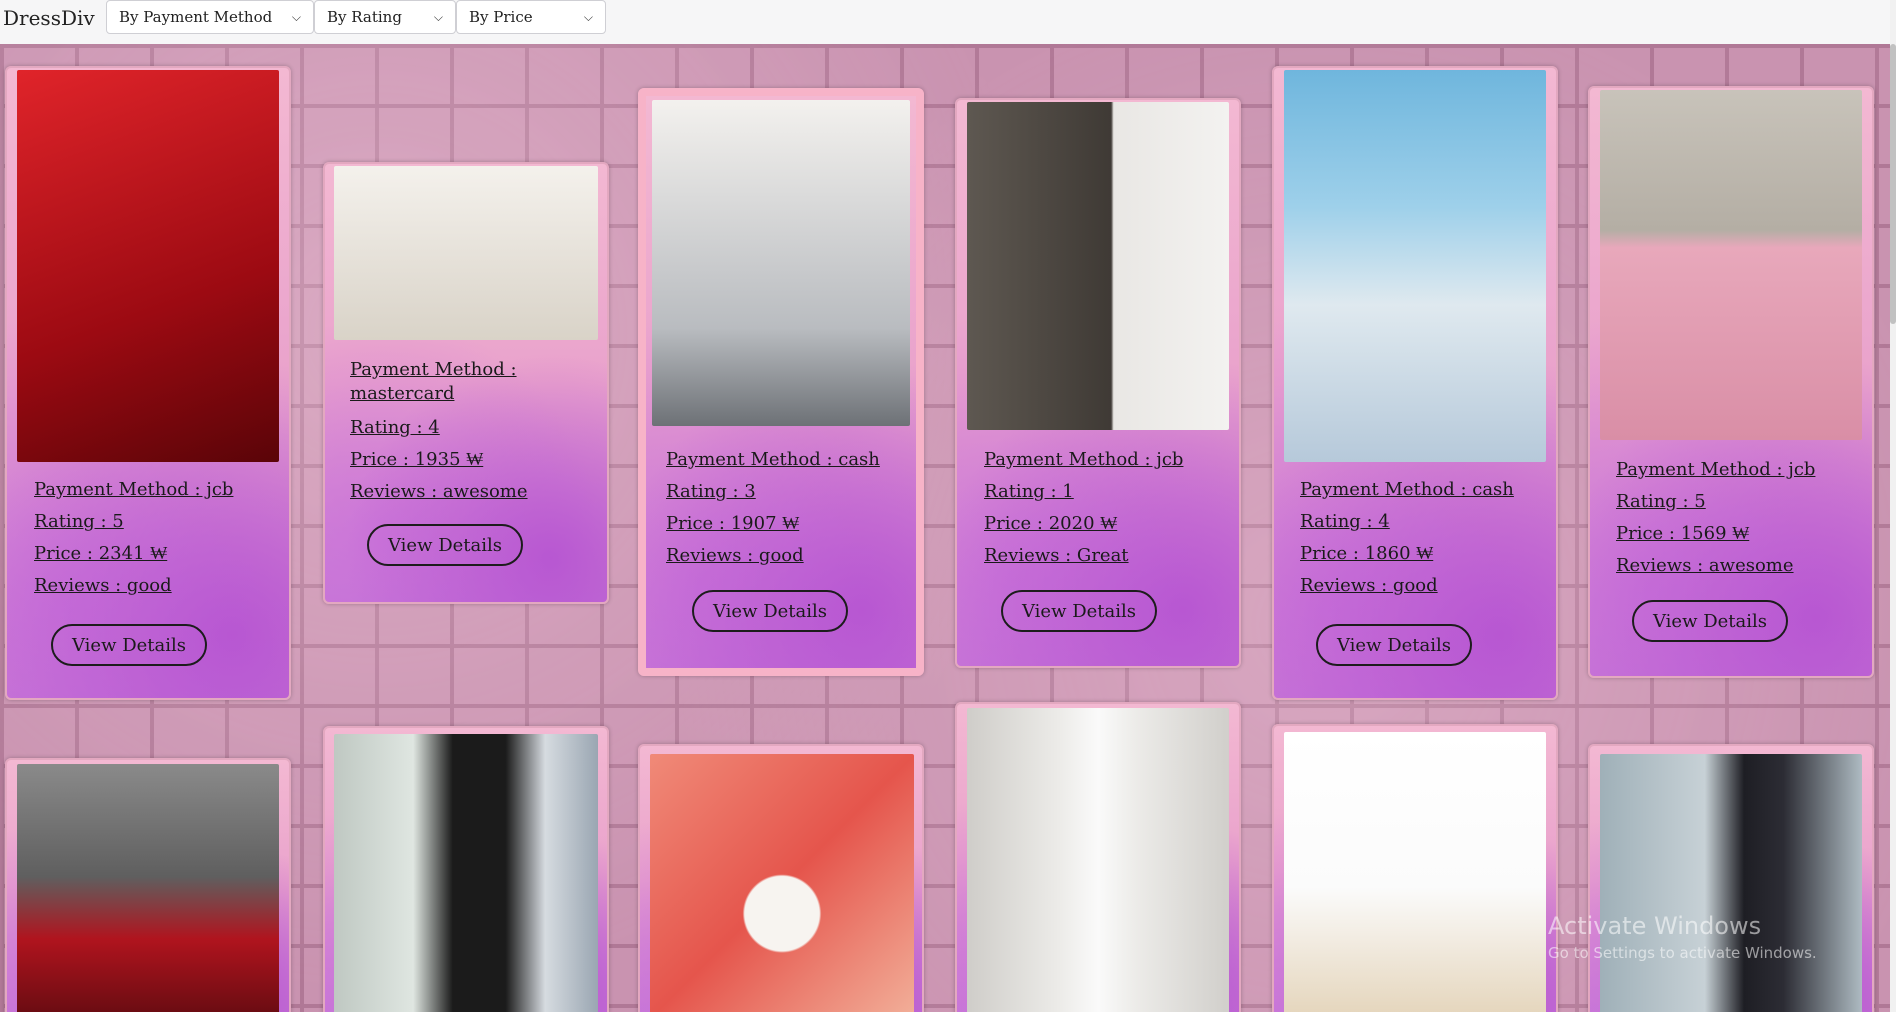  Describe the element at coordinates (1367, 553) in the screenshot. I see `price-text: Price : 1860 ₩` at that location.